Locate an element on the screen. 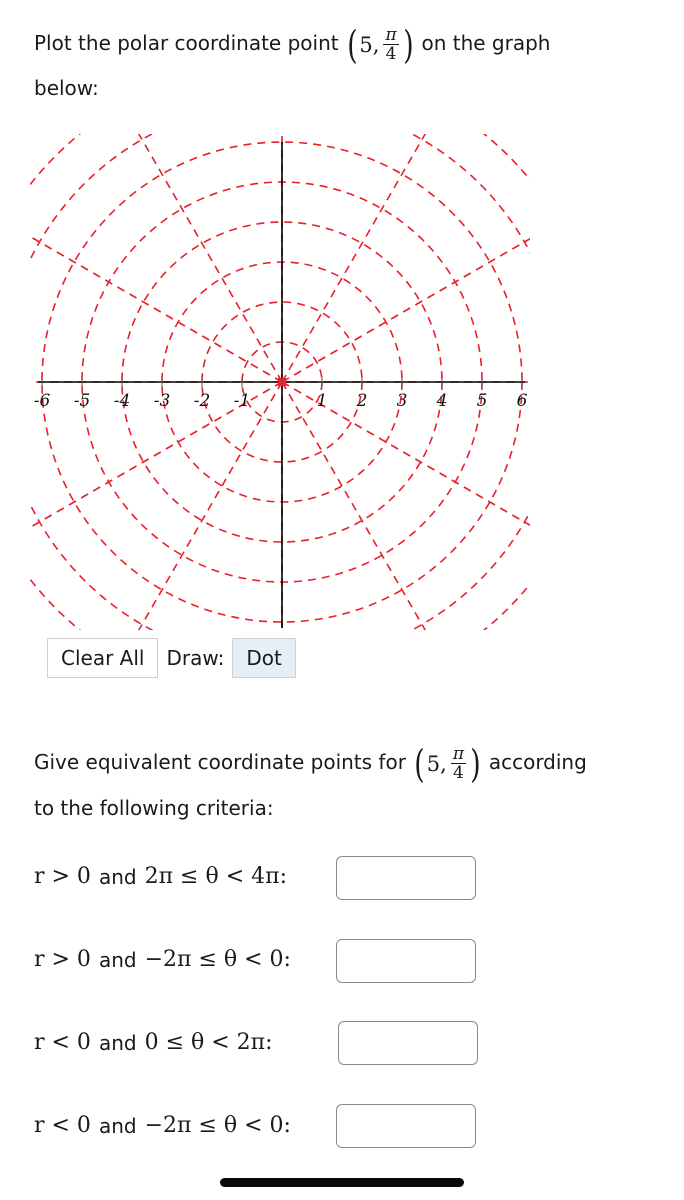 This screenshot has height=1200, width=684. graph-toolbar: Clear All Draw: Dot is located at coordinates (171, 658).